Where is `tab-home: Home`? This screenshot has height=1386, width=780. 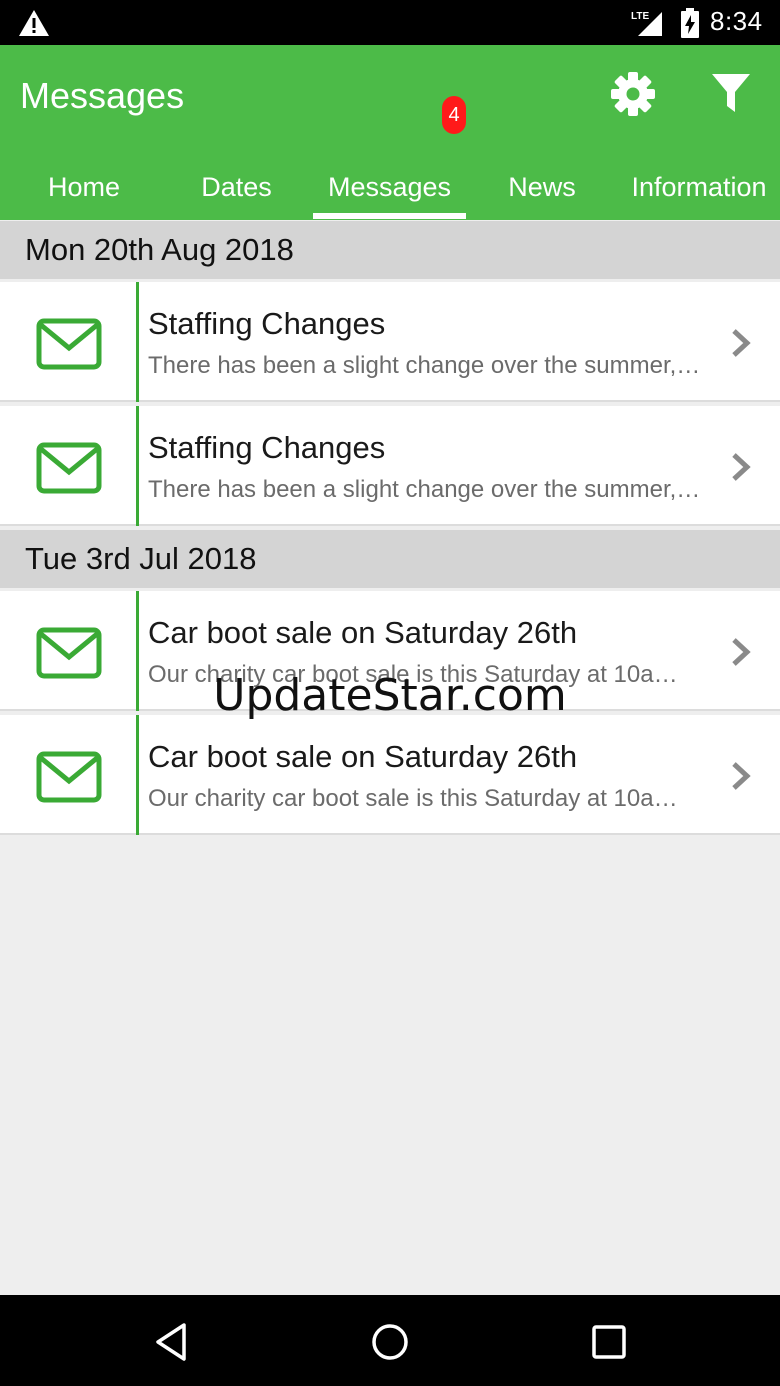 tab-home: Home is located at coordinates (84, 187).